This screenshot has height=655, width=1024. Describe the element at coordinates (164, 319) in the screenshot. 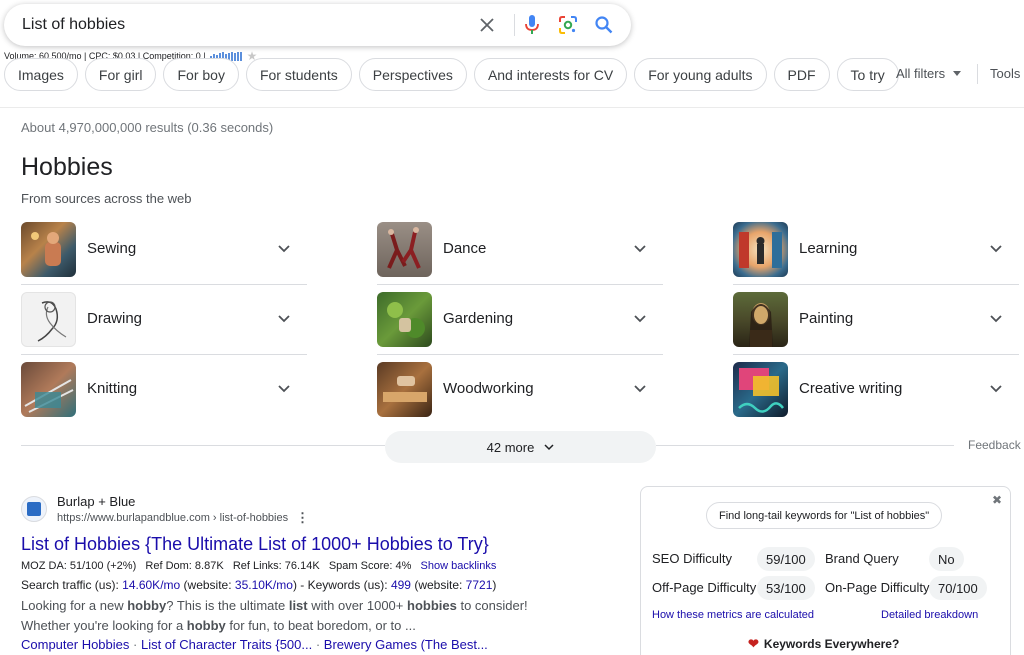

I see `hobby-item-drawing: Drawing` at that location.